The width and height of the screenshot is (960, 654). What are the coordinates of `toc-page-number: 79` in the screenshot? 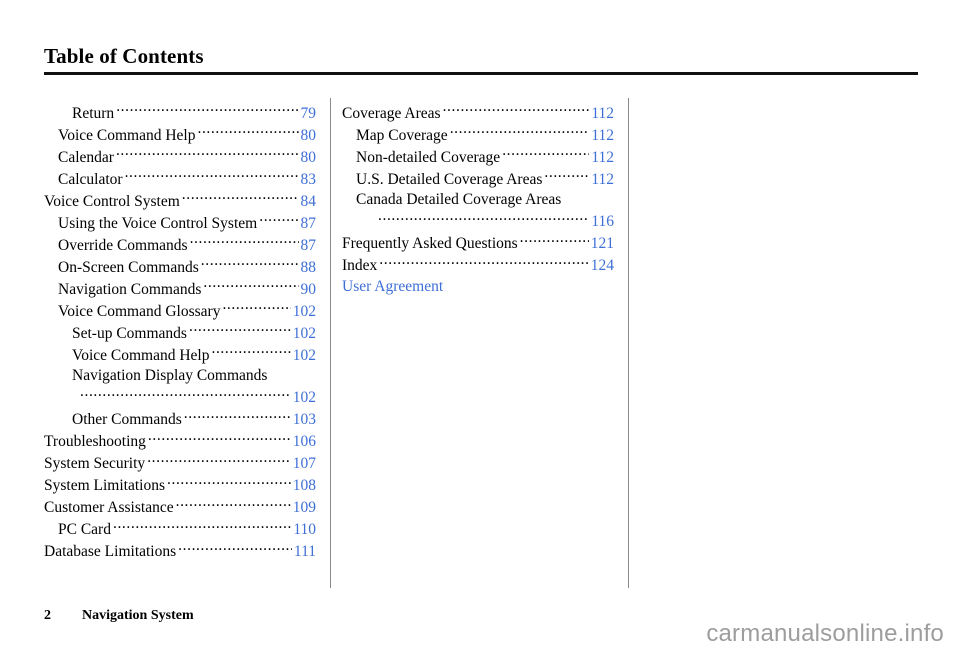 It's located at (308, 114).